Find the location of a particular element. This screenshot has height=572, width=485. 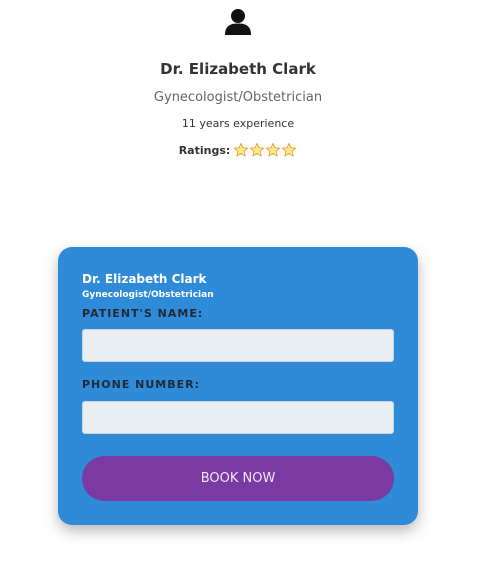

phone-number-input is located at coordinates (238, 417).